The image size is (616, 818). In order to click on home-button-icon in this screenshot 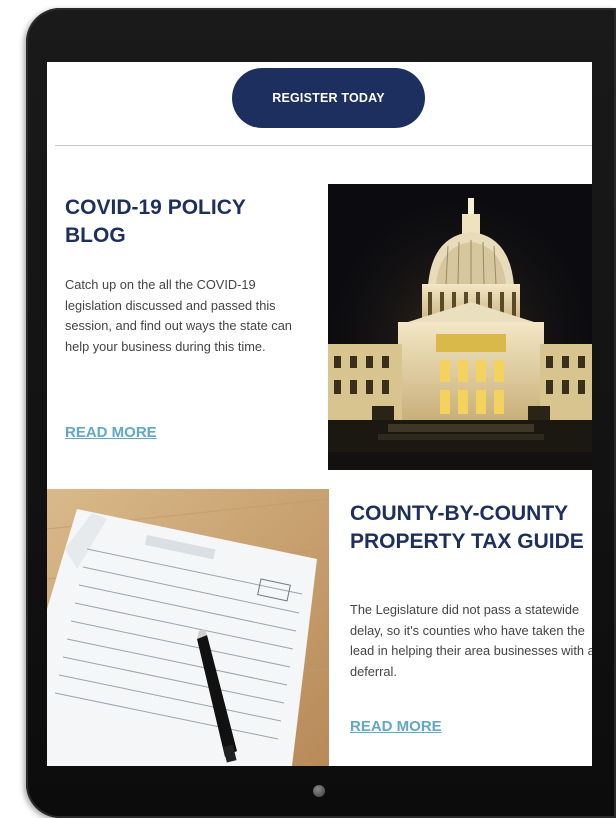, I will do `click(319, 791)`.